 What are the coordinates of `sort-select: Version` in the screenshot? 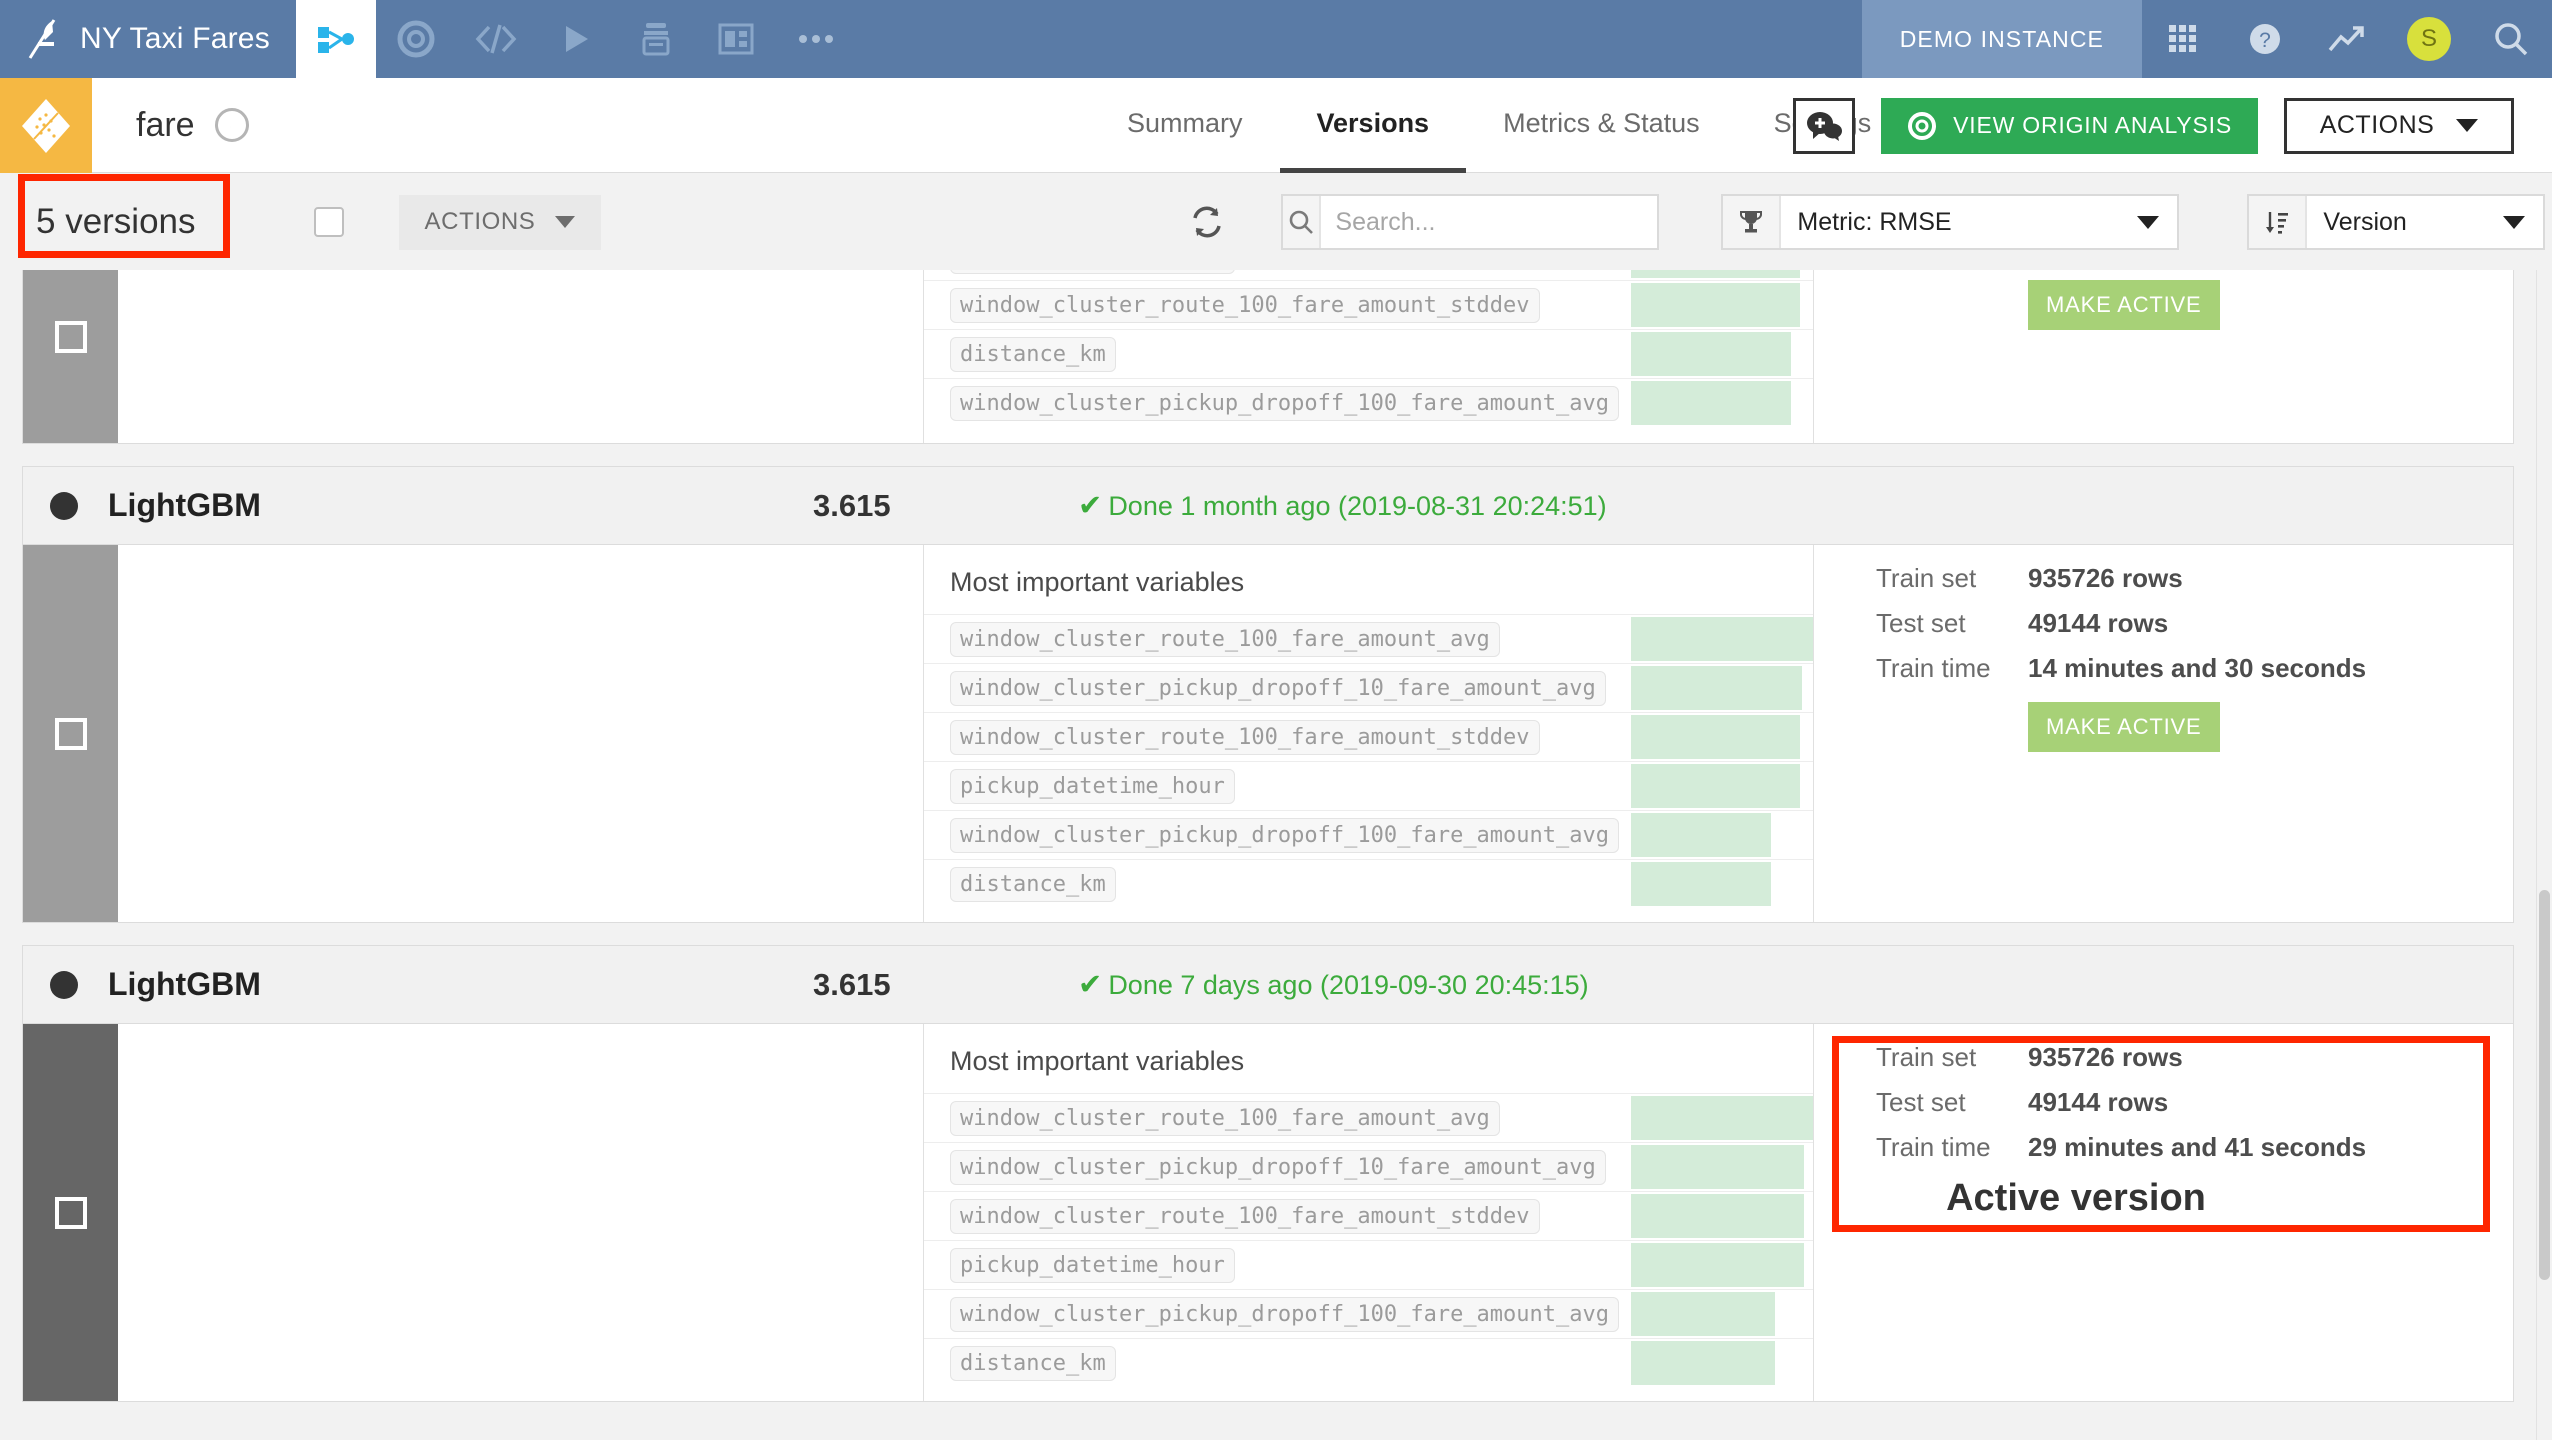 It's located at (2396, 222).